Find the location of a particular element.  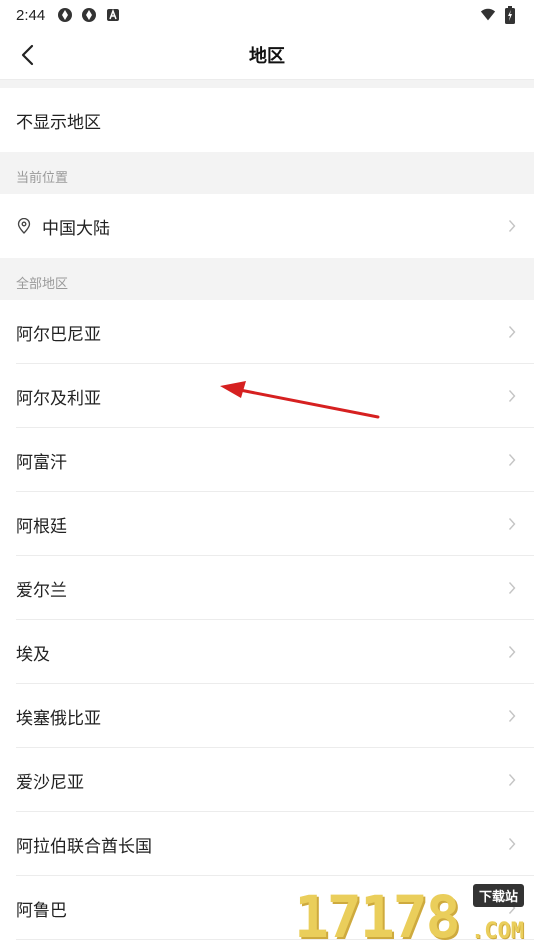

chevron-left-icon is located at coordinates (27, 55).